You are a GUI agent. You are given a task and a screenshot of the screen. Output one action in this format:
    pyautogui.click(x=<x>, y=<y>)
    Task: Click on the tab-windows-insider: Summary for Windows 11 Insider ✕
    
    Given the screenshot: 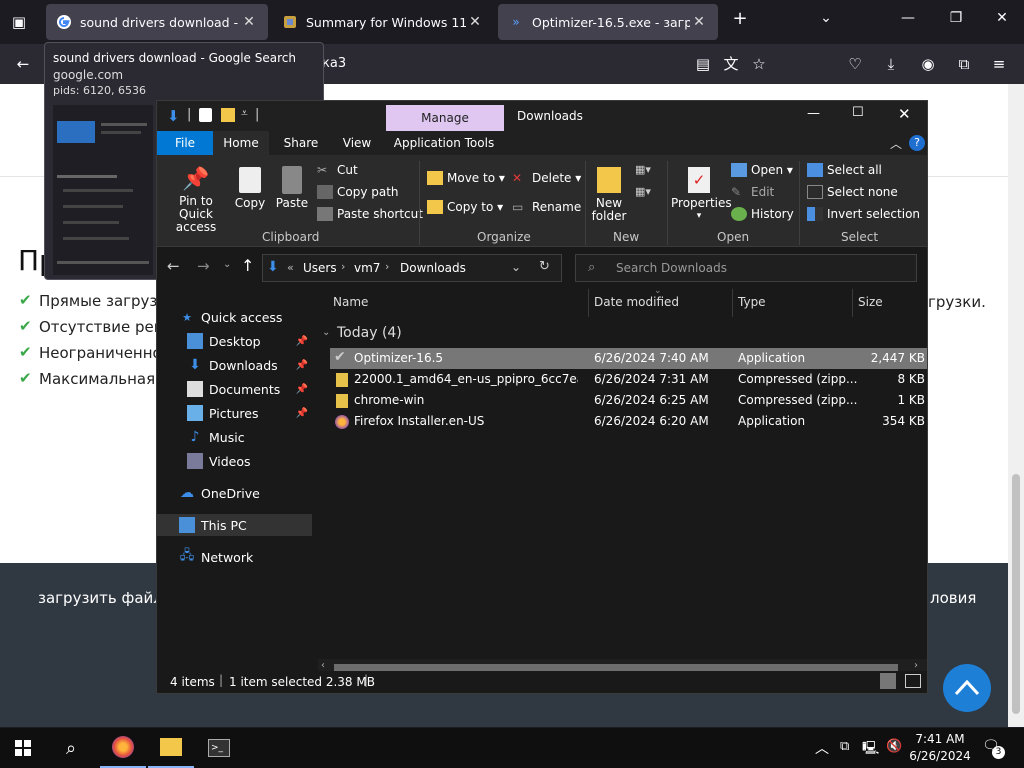 What is the action you would take?
    pyautogui.click(x=383, y=22)
    